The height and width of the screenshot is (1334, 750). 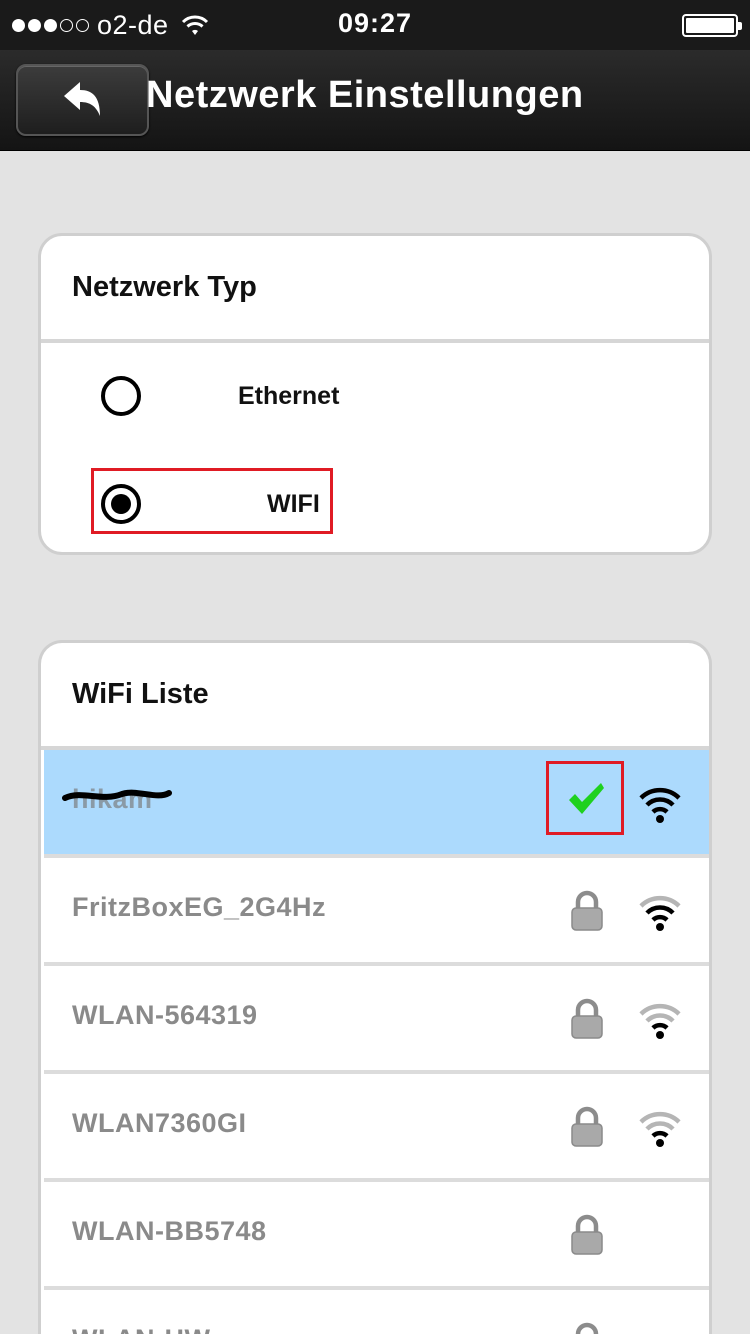 I want to click on wifi-row: WLAN-564319, so click(x=376, y=1020).